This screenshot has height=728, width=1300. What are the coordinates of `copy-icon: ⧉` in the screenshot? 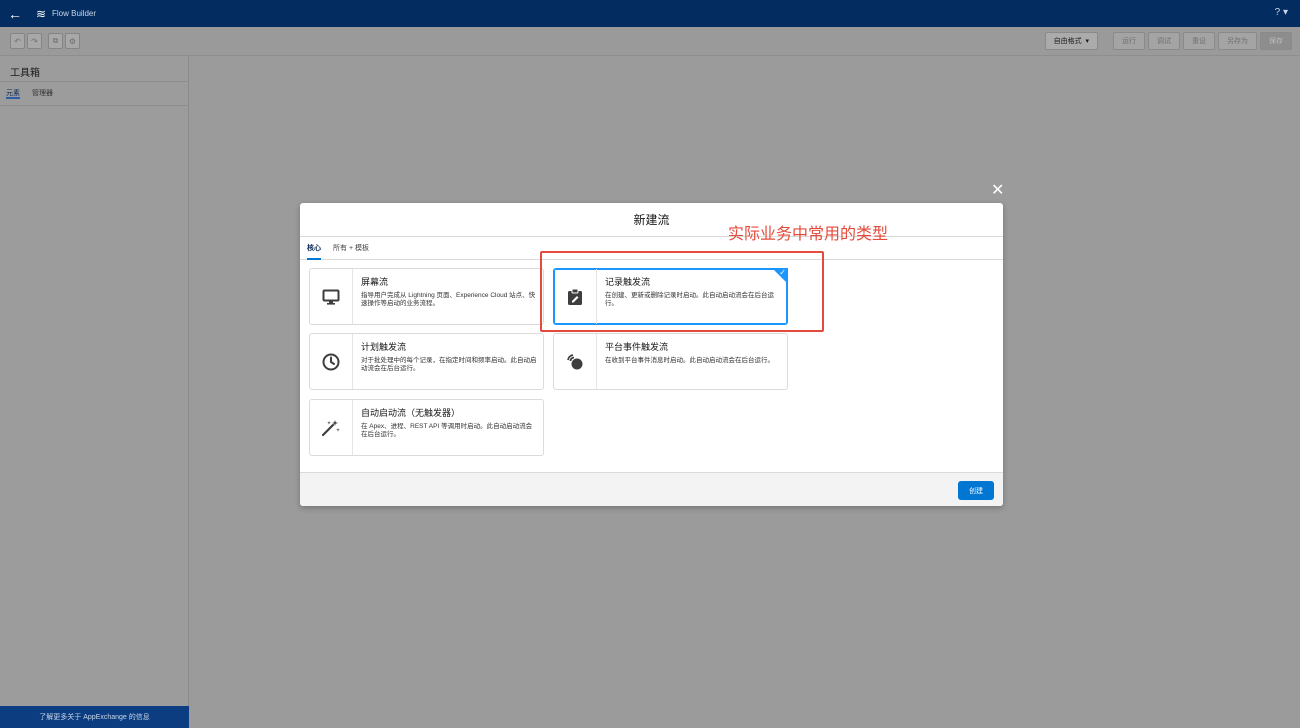 It's located at (55, 40).